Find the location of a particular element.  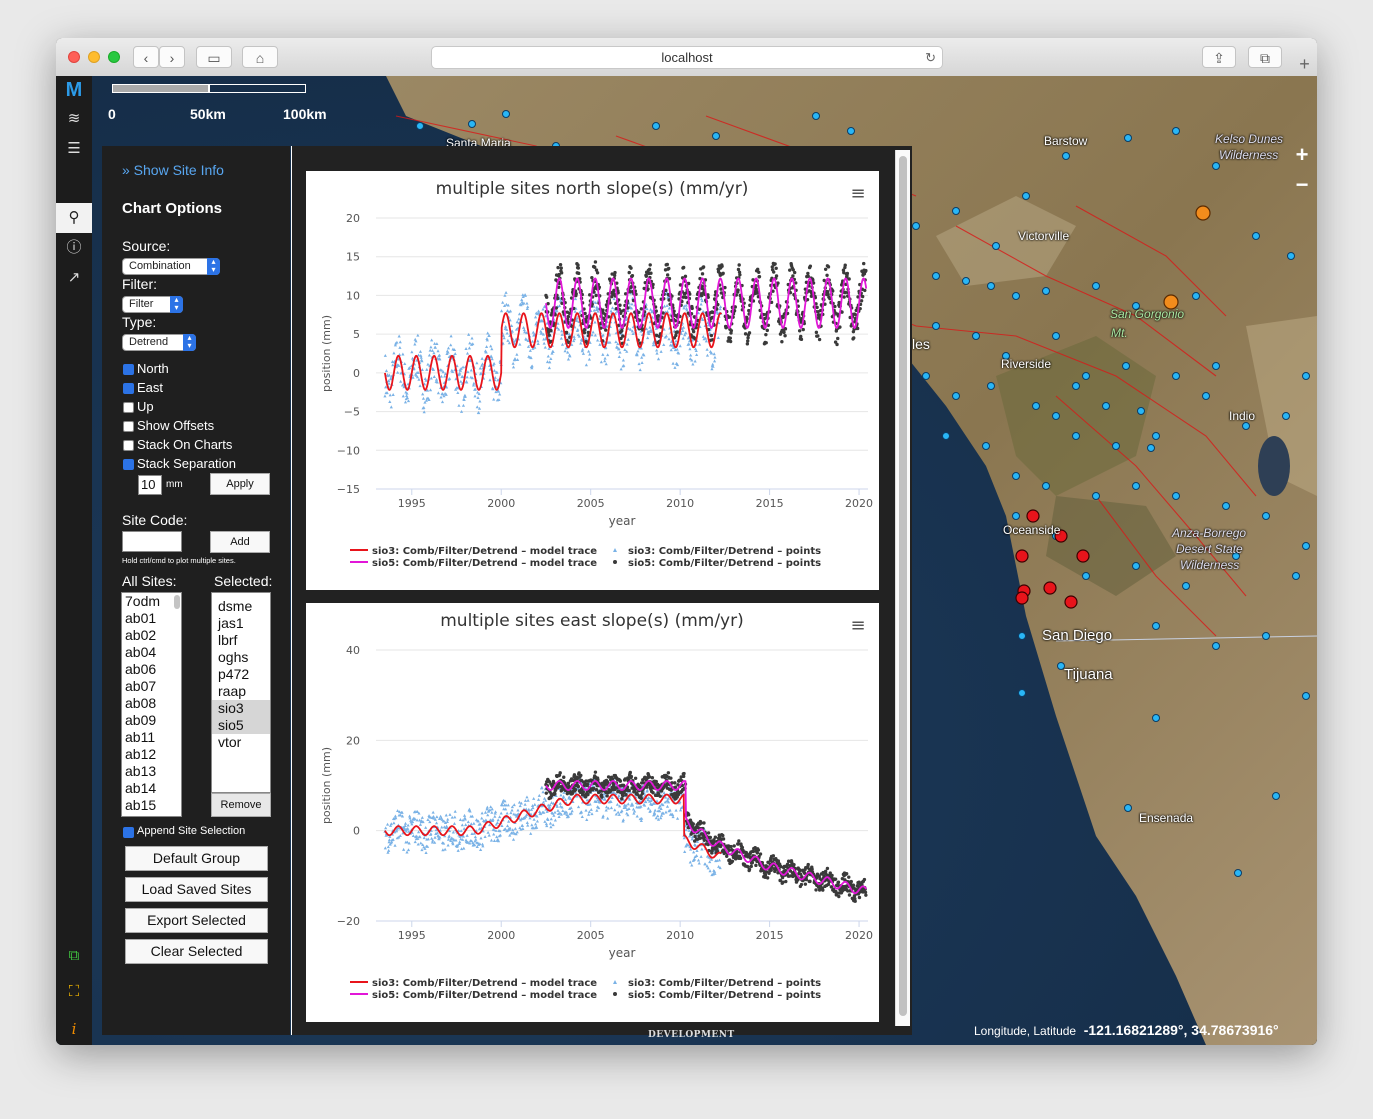

tabs-overview-icon: ⧉ is located at coordinates (1265, 57).